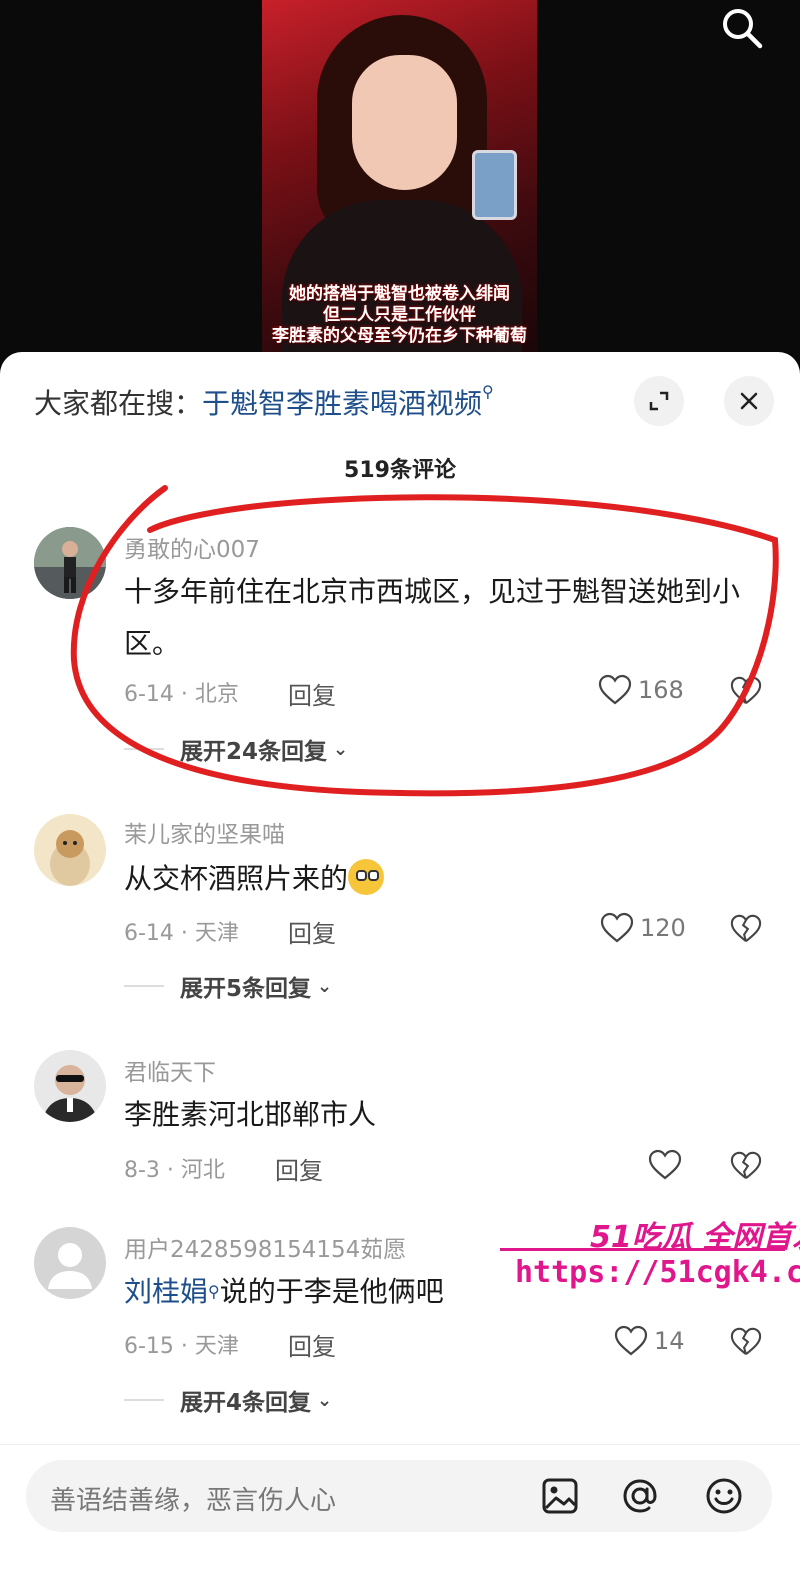 This screenshot has width=800, height=1571. What do you see at coordinates (399, 294) in the screenshot?
I see `video-caption-line: 她的搭档于魁智也被卷入绯闻` at bounding box center [399, 294].